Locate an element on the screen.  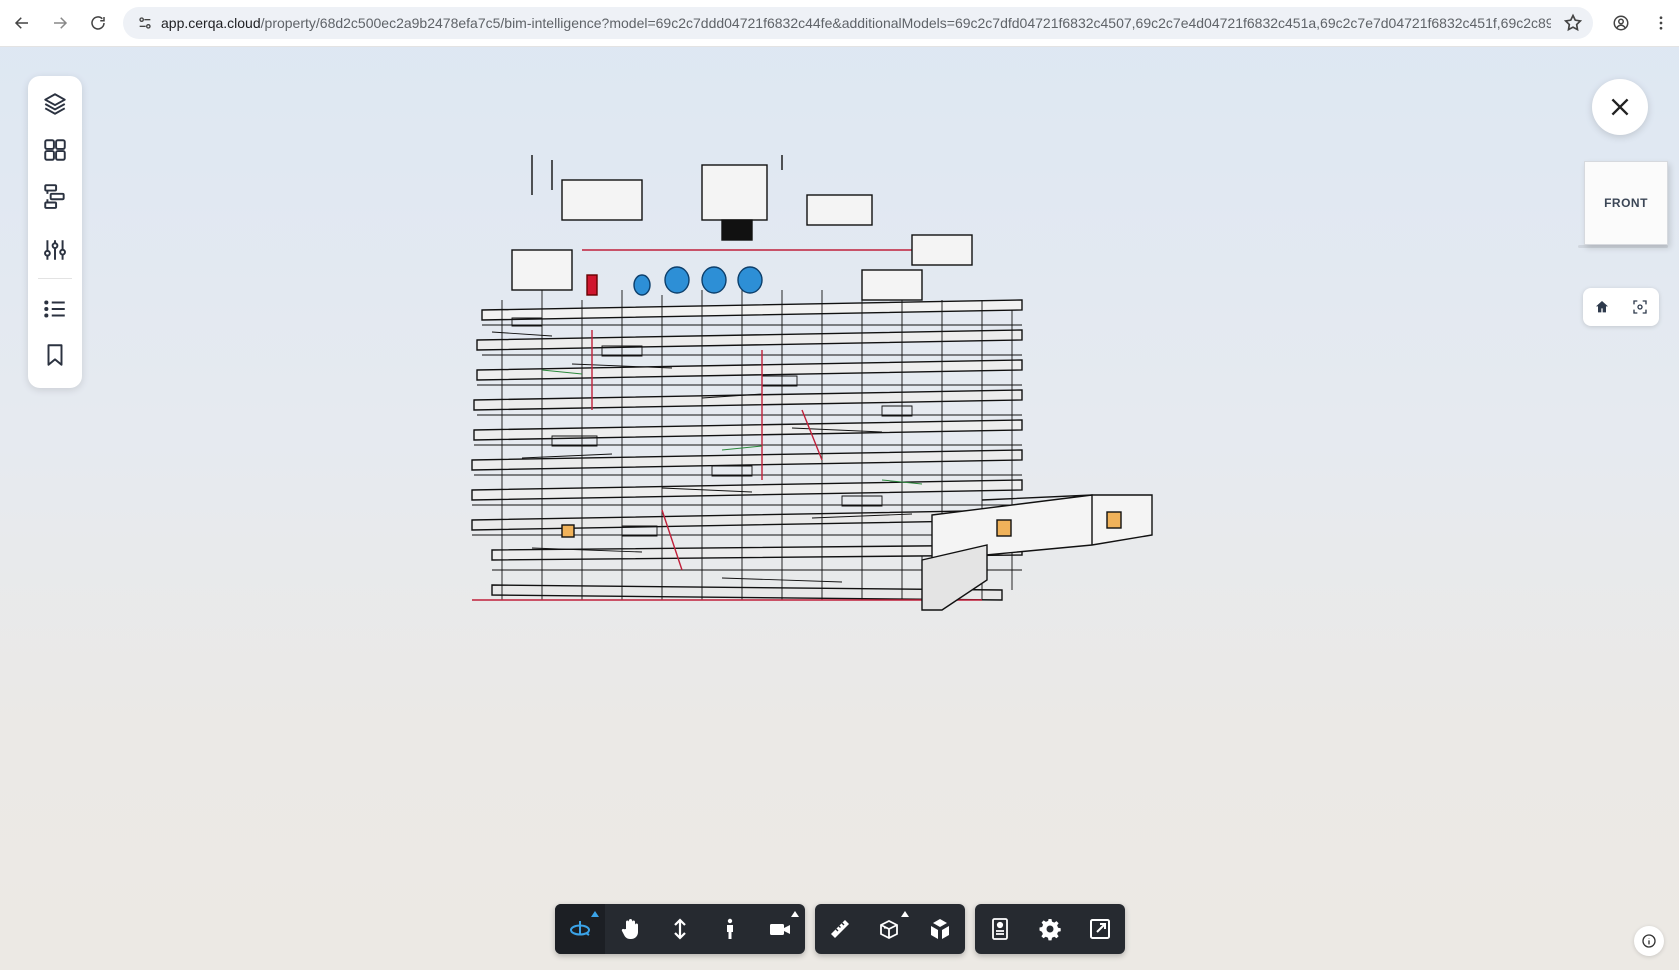
model-red-equipment is located at coordinates (592, 285).